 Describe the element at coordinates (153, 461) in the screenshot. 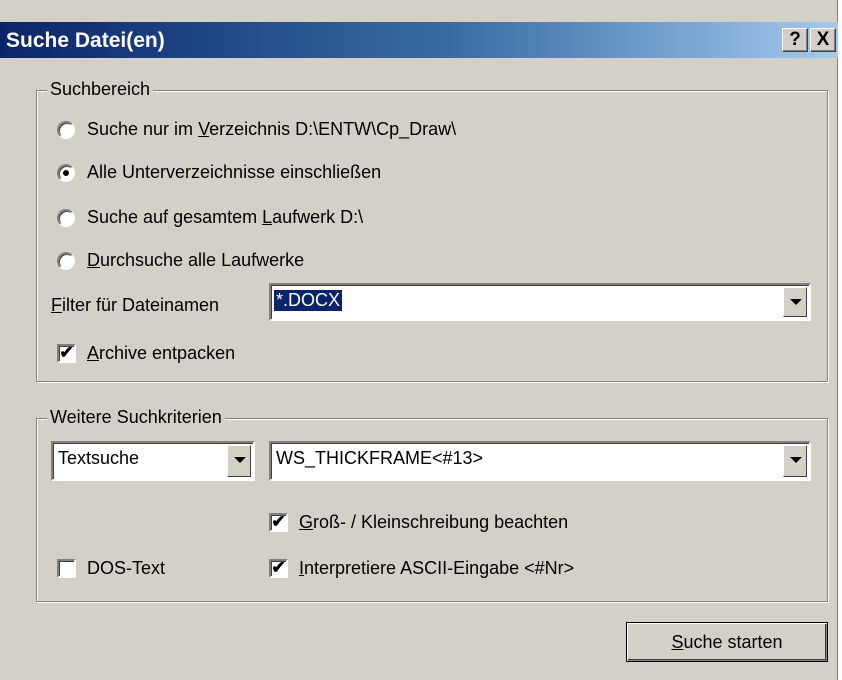

I see `search-type-combobox: Textsuche` at that location.